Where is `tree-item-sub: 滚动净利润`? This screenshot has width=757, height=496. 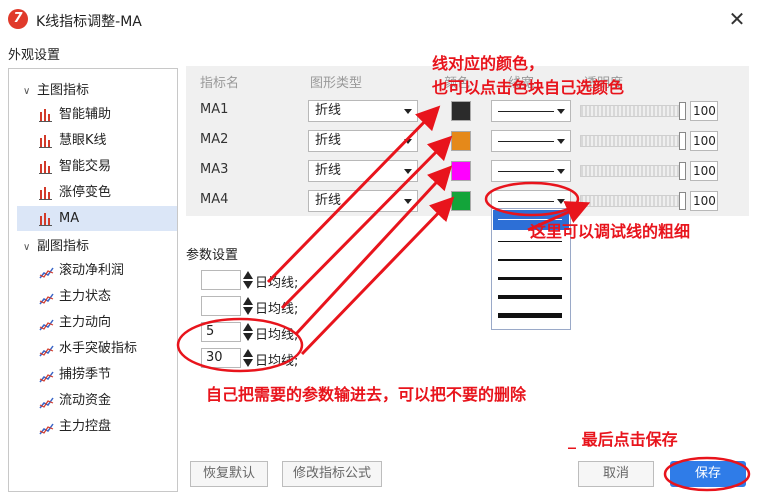
tree-item-sub: 滚动净利润 is located at coordinates (97, 270).